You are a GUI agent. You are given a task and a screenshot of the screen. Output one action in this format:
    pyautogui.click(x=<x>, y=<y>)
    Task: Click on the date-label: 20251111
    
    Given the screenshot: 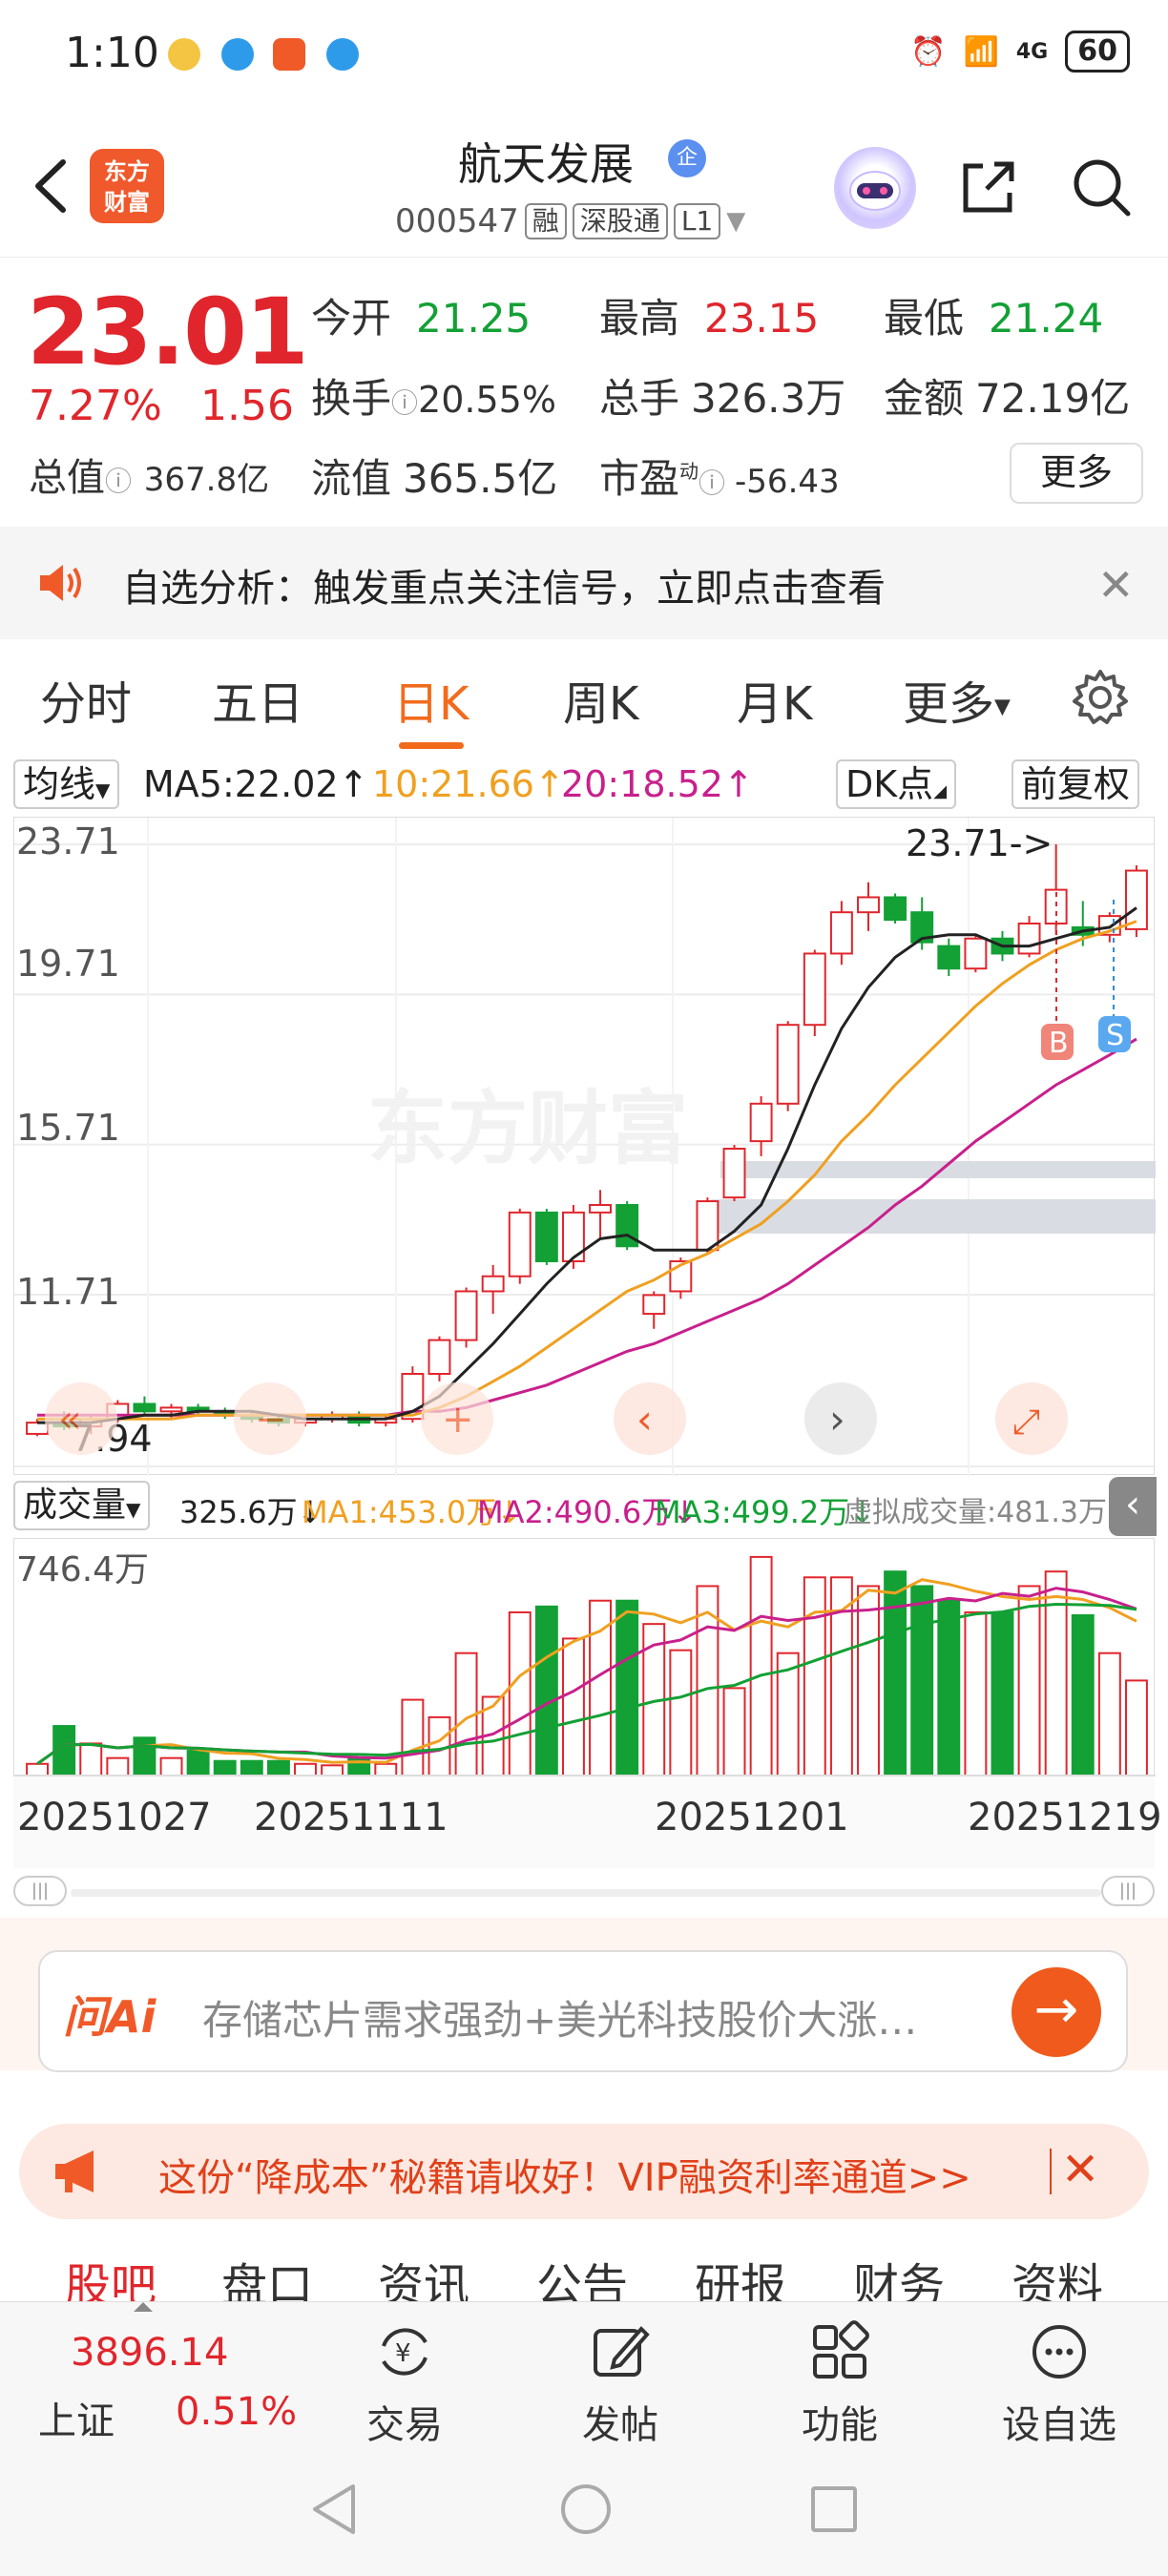 What is the action you would take?
    pyautogui.click(x=351, y=1817)
    